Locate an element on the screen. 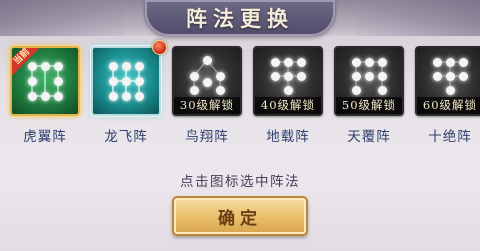  unlock-level-label: 50级解锁 is located at coordinates (369, 105).